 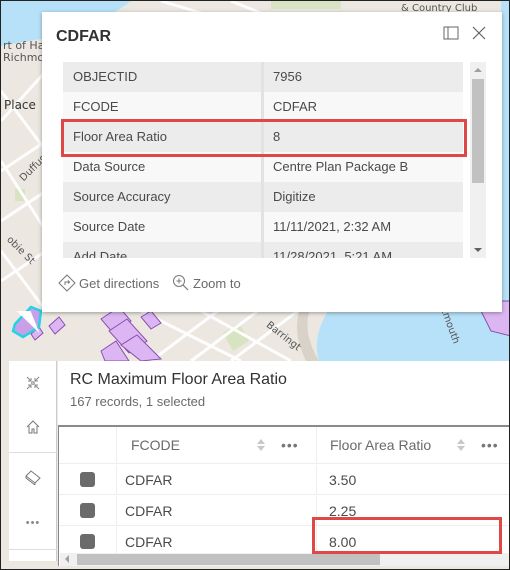 I want to click on close-button, so click(x=479, y=33).